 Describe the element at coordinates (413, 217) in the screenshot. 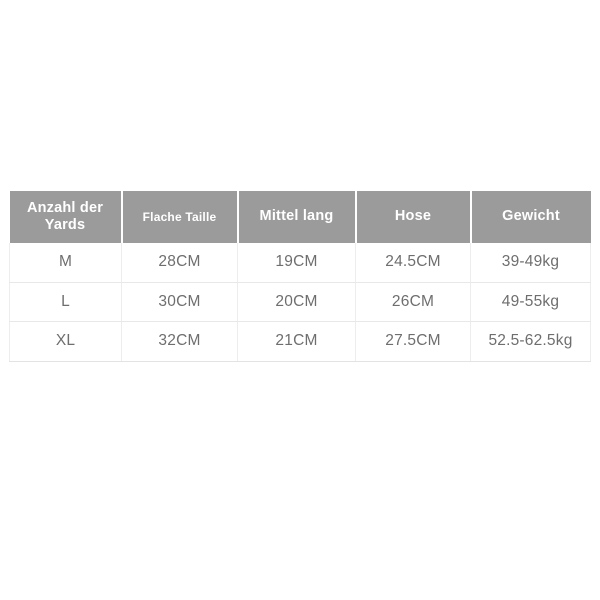

I see `column-header-pants: Hose` at that location.